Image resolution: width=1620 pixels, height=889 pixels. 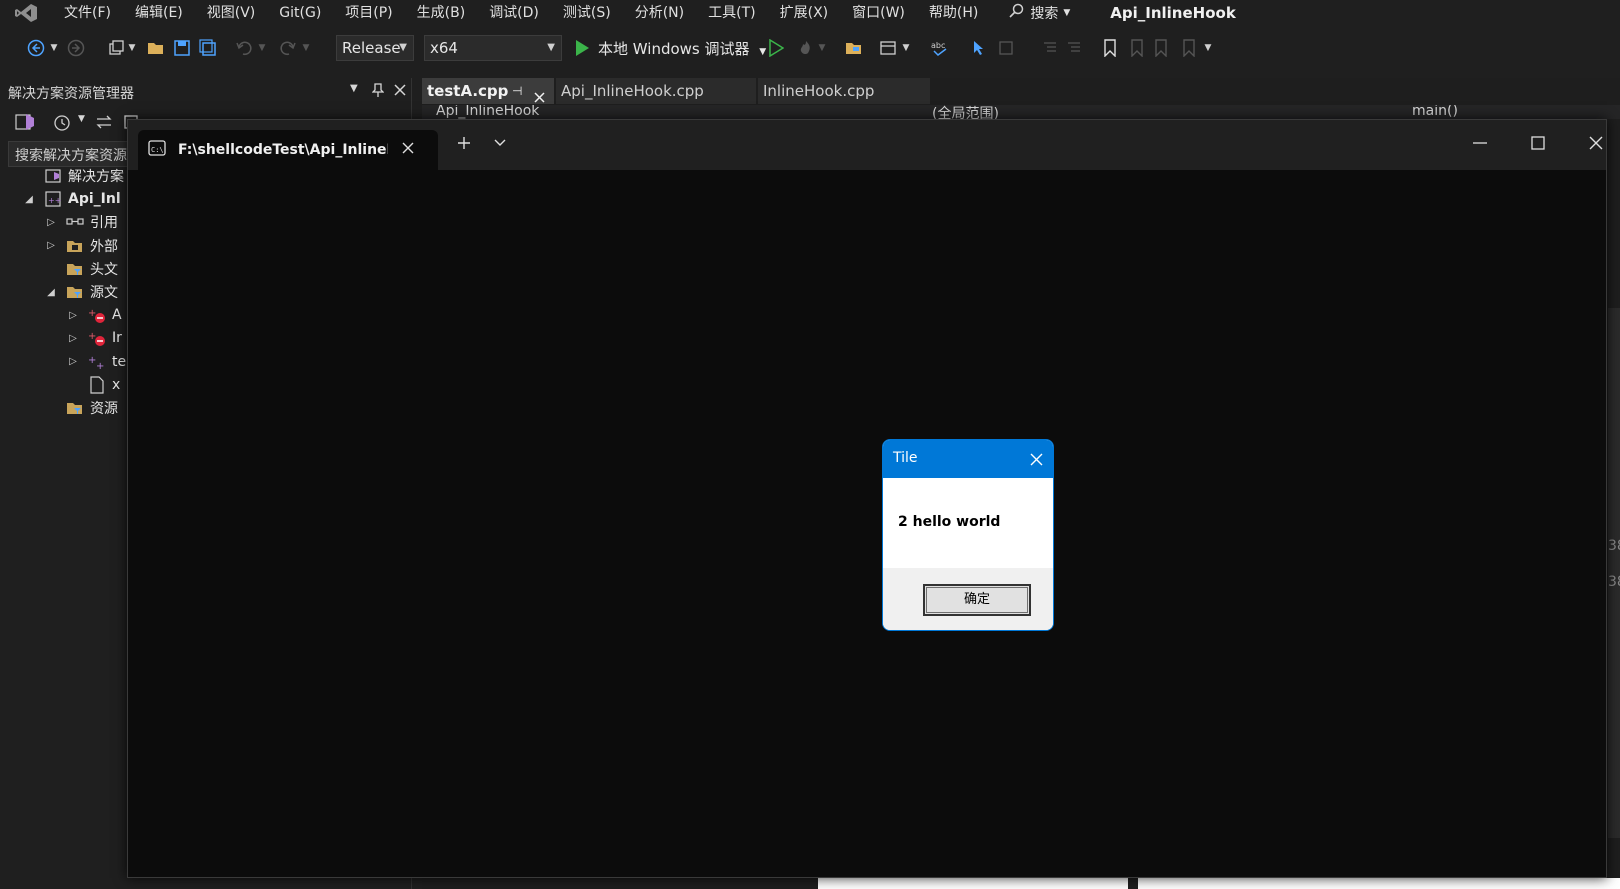 What do you see at coordinates (878, 13) in the screenshot?
I see `menu-item-11: 窗口(W)` at bounding box center [878, 13].